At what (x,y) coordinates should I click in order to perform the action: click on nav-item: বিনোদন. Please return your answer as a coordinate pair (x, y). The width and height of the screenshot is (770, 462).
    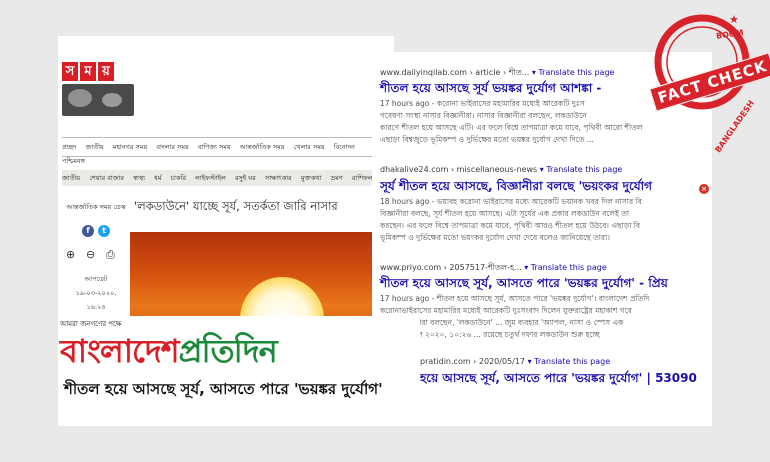
    Looking at the image, I should click on (344, 147).